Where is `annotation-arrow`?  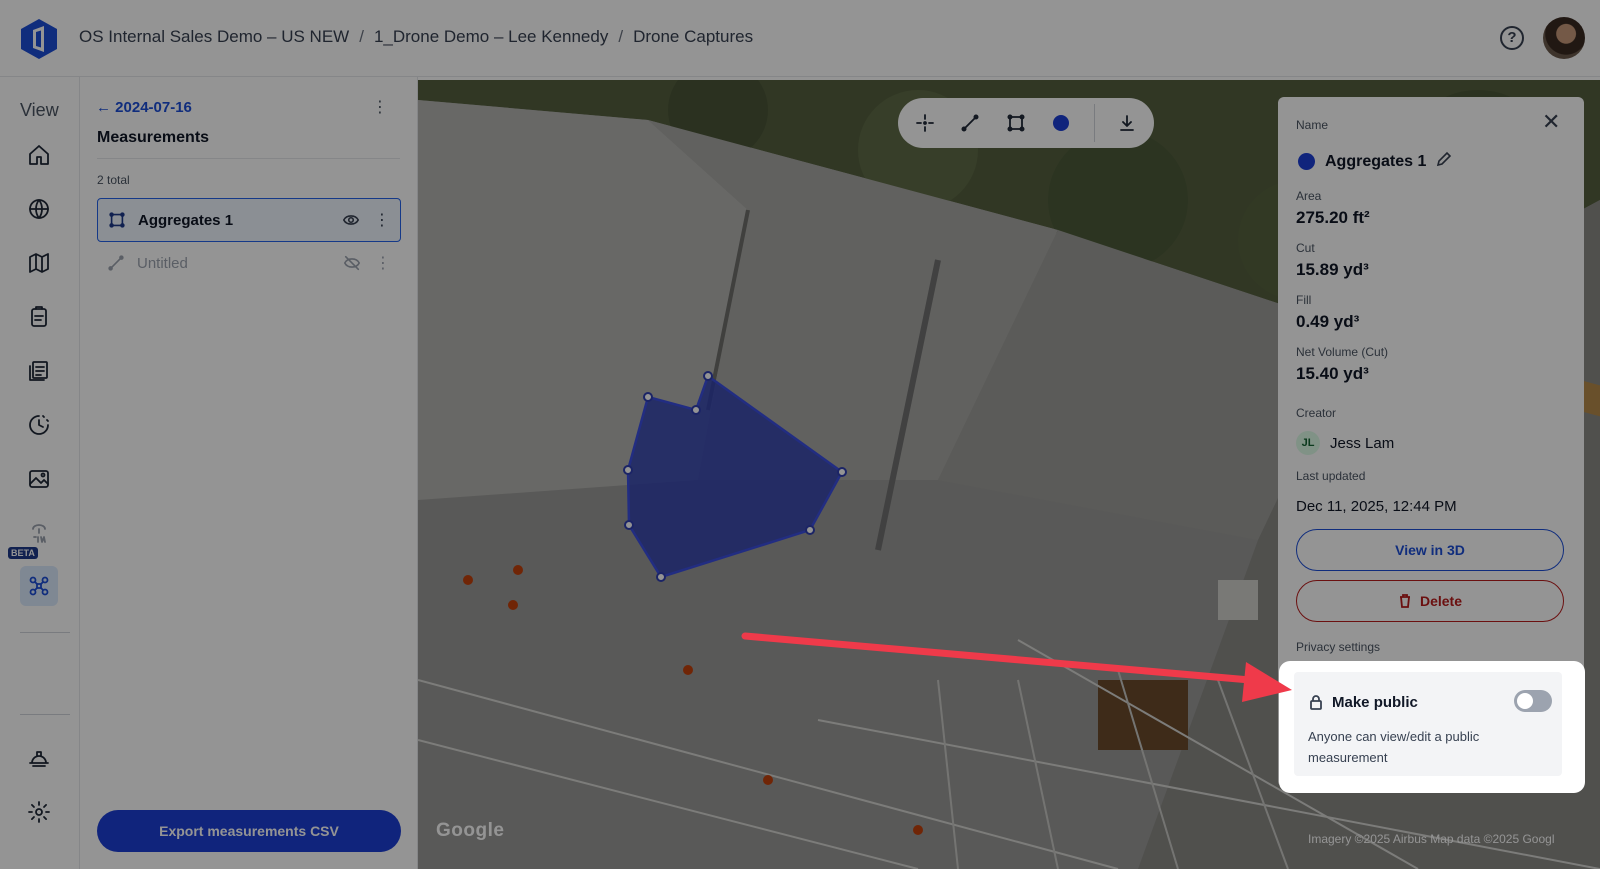 annotation-arrow is located at coordinates (1016, 667).